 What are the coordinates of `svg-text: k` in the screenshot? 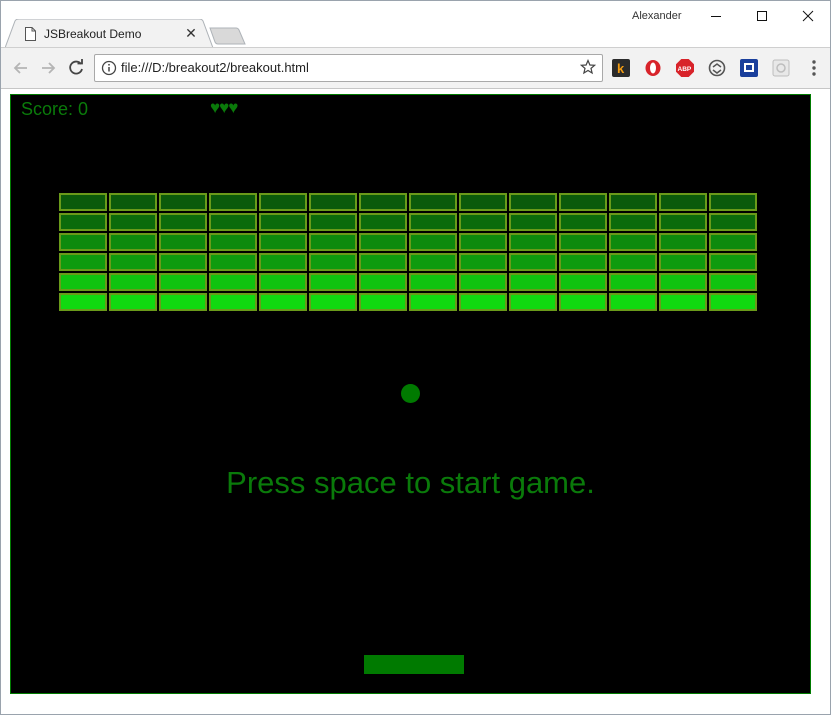 It's located at (621, 68).